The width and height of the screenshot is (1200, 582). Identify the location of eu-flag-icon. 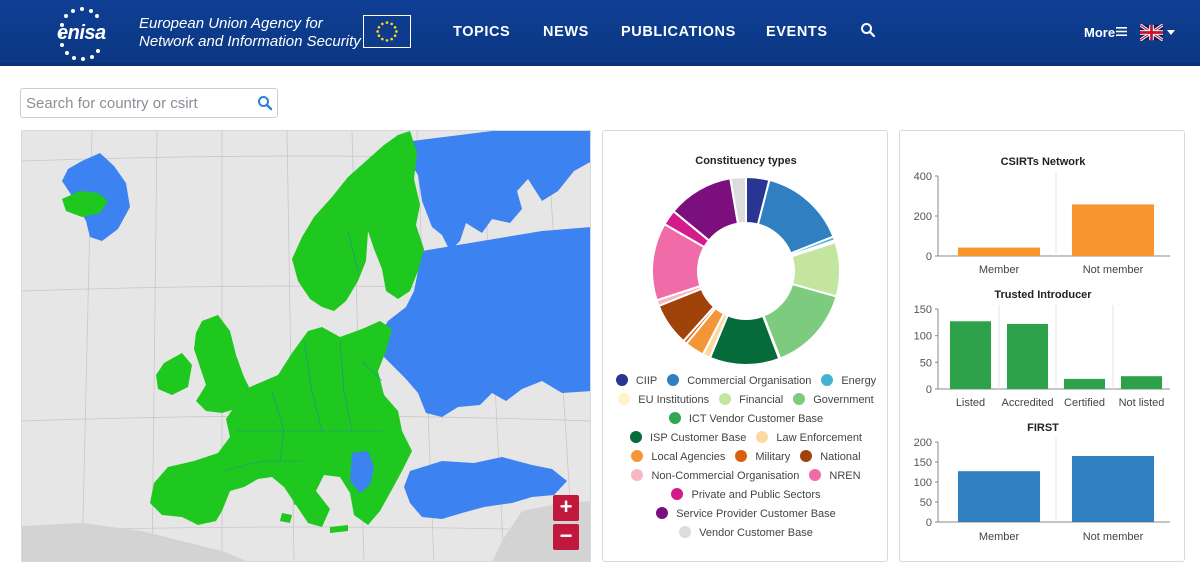
(387, 31).